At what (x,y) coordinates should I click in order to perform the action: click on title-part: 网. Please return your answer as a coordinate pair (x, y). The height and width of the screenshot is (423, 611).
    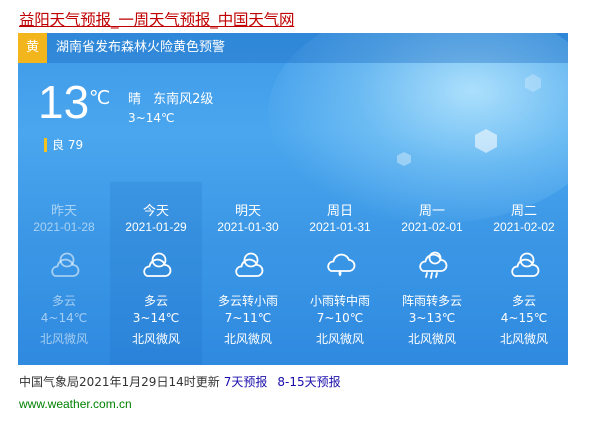
    Looking at the image, I should click on (286, 20).